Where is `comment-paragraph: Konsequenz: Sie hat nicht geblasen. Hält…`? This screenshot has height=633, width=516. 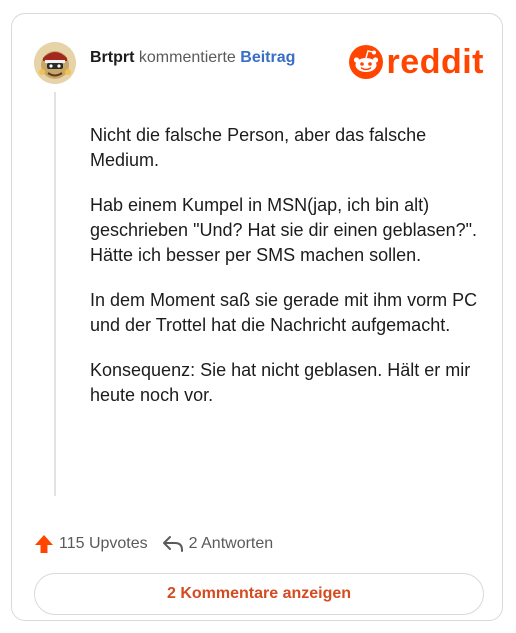
comment-paragraph: Konsequenz: Sie hat nicht geblasen. Hält… is located at coordinates (280, 382).